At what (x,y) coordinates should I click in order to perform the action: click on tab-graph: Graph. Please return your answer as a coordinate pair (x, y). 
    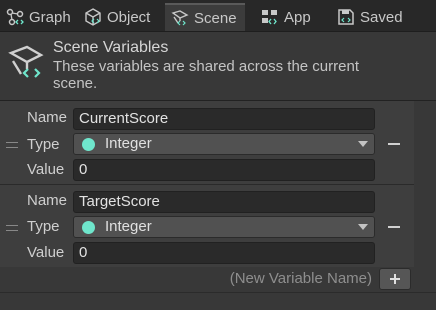
    Looking at the image, I should click on (40, 17).